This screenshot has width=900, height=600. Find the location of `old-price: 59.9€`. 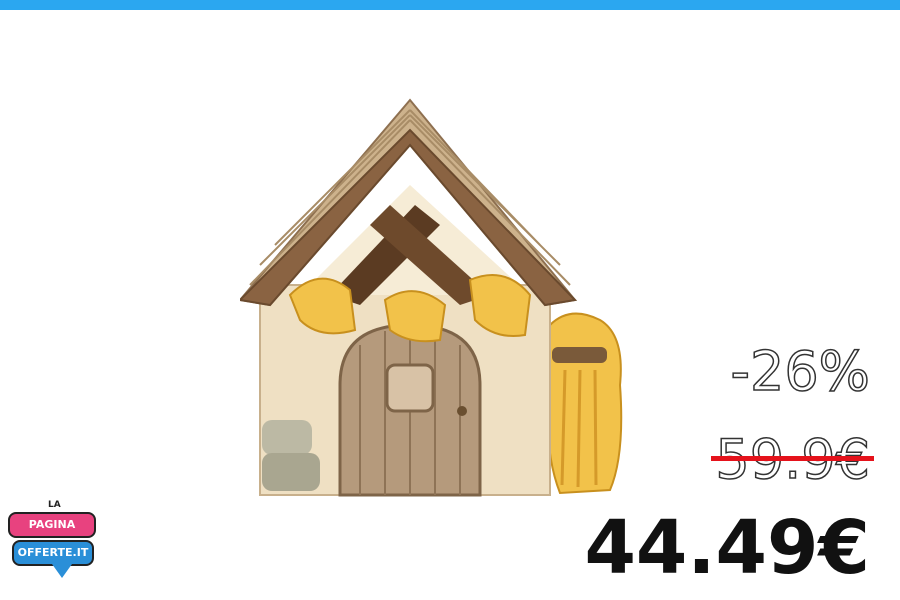

old-price: 59.9€ is located at coordinates (792, 459).